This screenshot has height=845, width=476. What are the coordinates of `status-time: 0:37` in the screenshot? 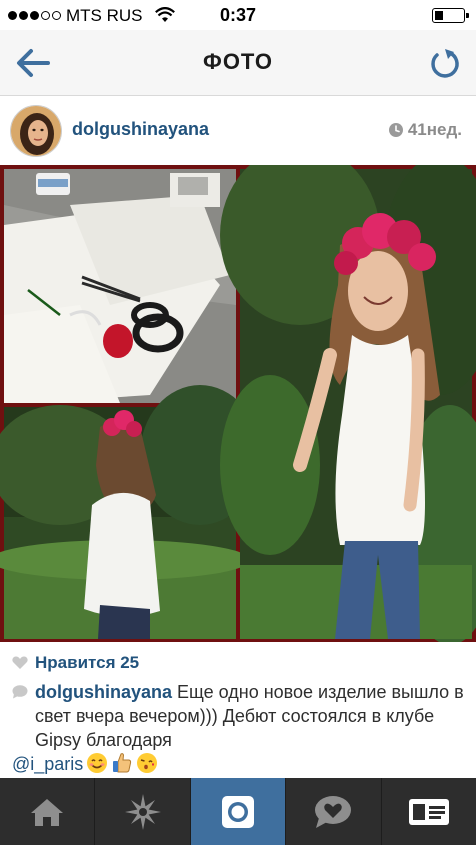 It's located at (238, 15).